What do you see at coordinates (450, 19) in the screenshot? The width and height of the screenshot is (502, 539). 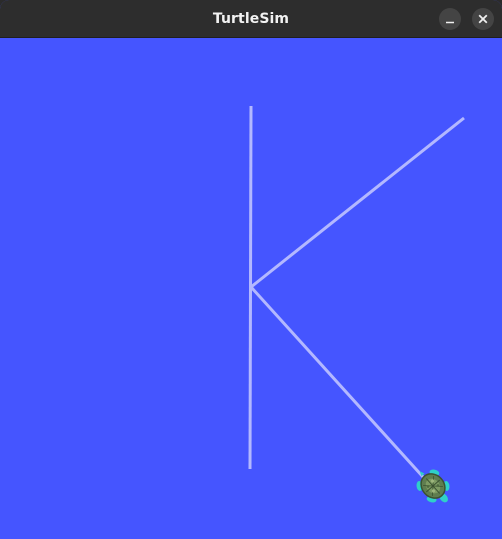 I see `minimize-button` at bounding box center [450, 19].